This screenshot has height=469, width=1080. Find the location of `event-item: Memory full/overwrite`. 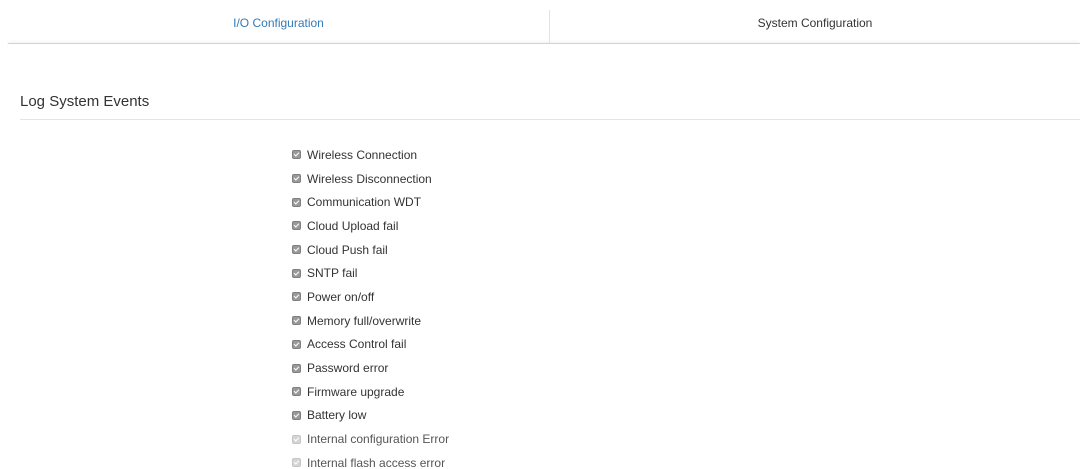

event-item: Memory full/overwrite is located at coordinates (370, 321).